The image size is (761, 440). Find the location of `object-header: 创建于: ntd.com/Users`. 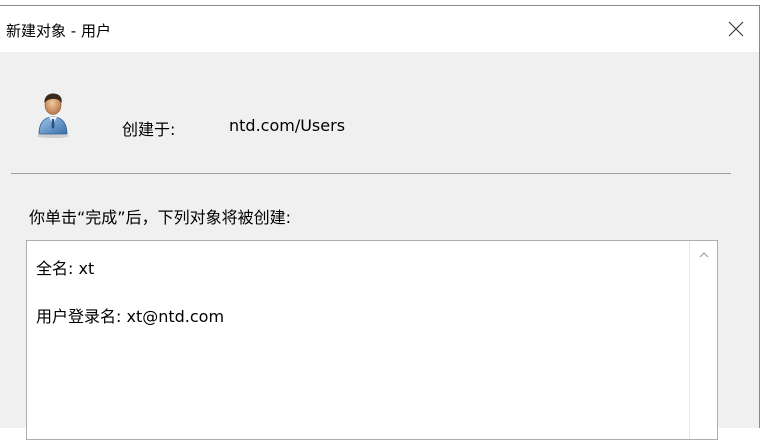

object-header: 创建于: ntd.com/Users is located at coordinates (370, 116).